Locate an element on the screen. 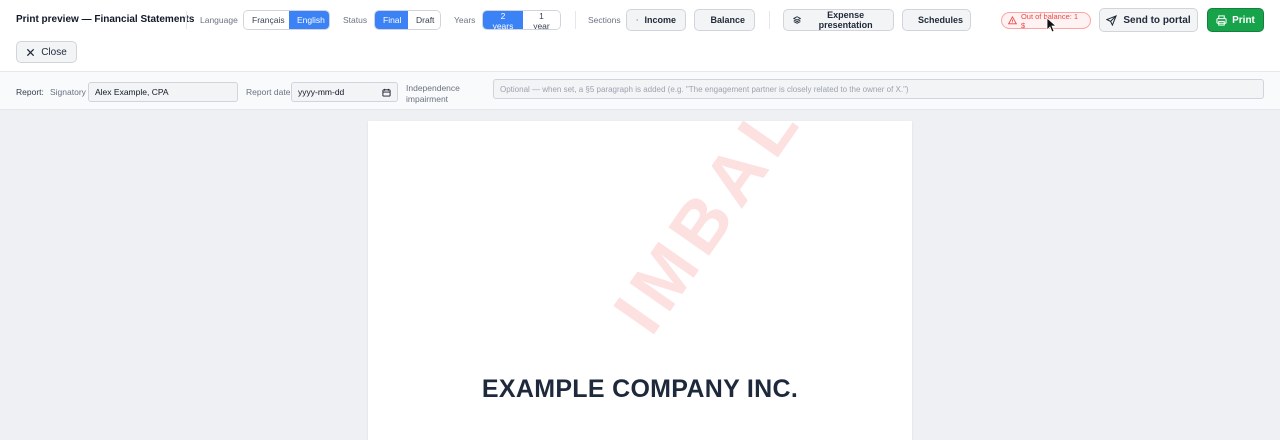 The width and height of the screenshot is (1280, 440). status-toggle: Final Draft is located at coordinates (407, 20).